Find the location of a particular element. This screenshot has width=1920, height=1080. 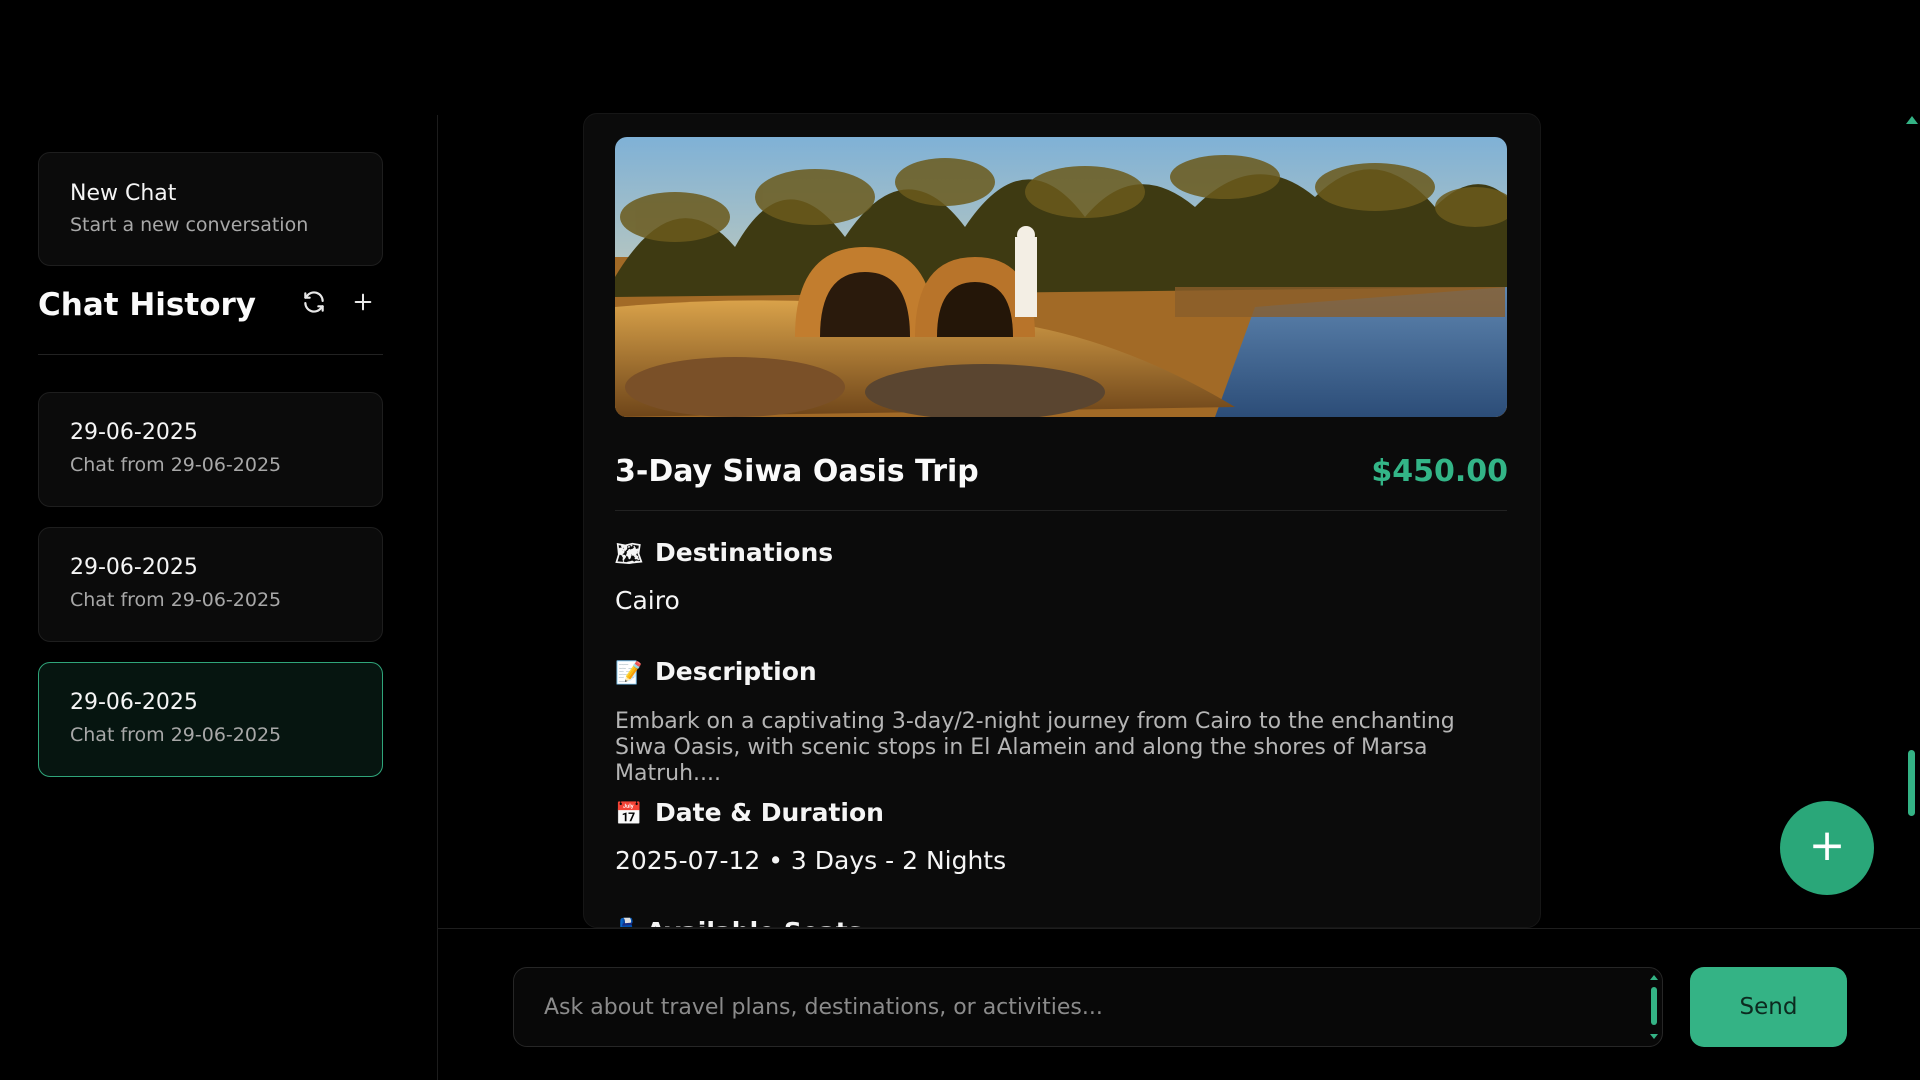

date-value: 2025-07-12 • 3 Days - 2 Nights is located at coordinates (811, 860).